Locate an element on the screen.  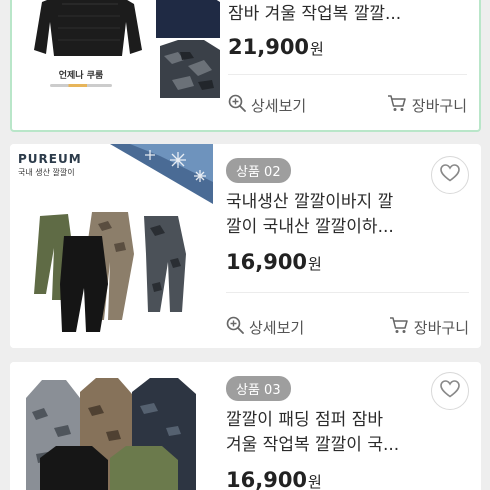
detail-view-button-1: 상세보기 is located at coordinates (267, 105).